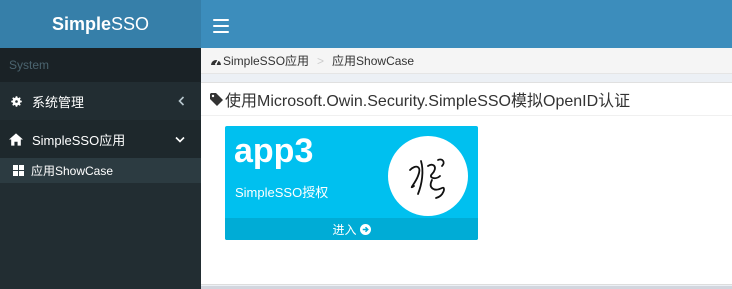  Describe the element at coordinates (58, 102) in the screenshot. I see `sidebar-item-label: 系统管理` at that location.